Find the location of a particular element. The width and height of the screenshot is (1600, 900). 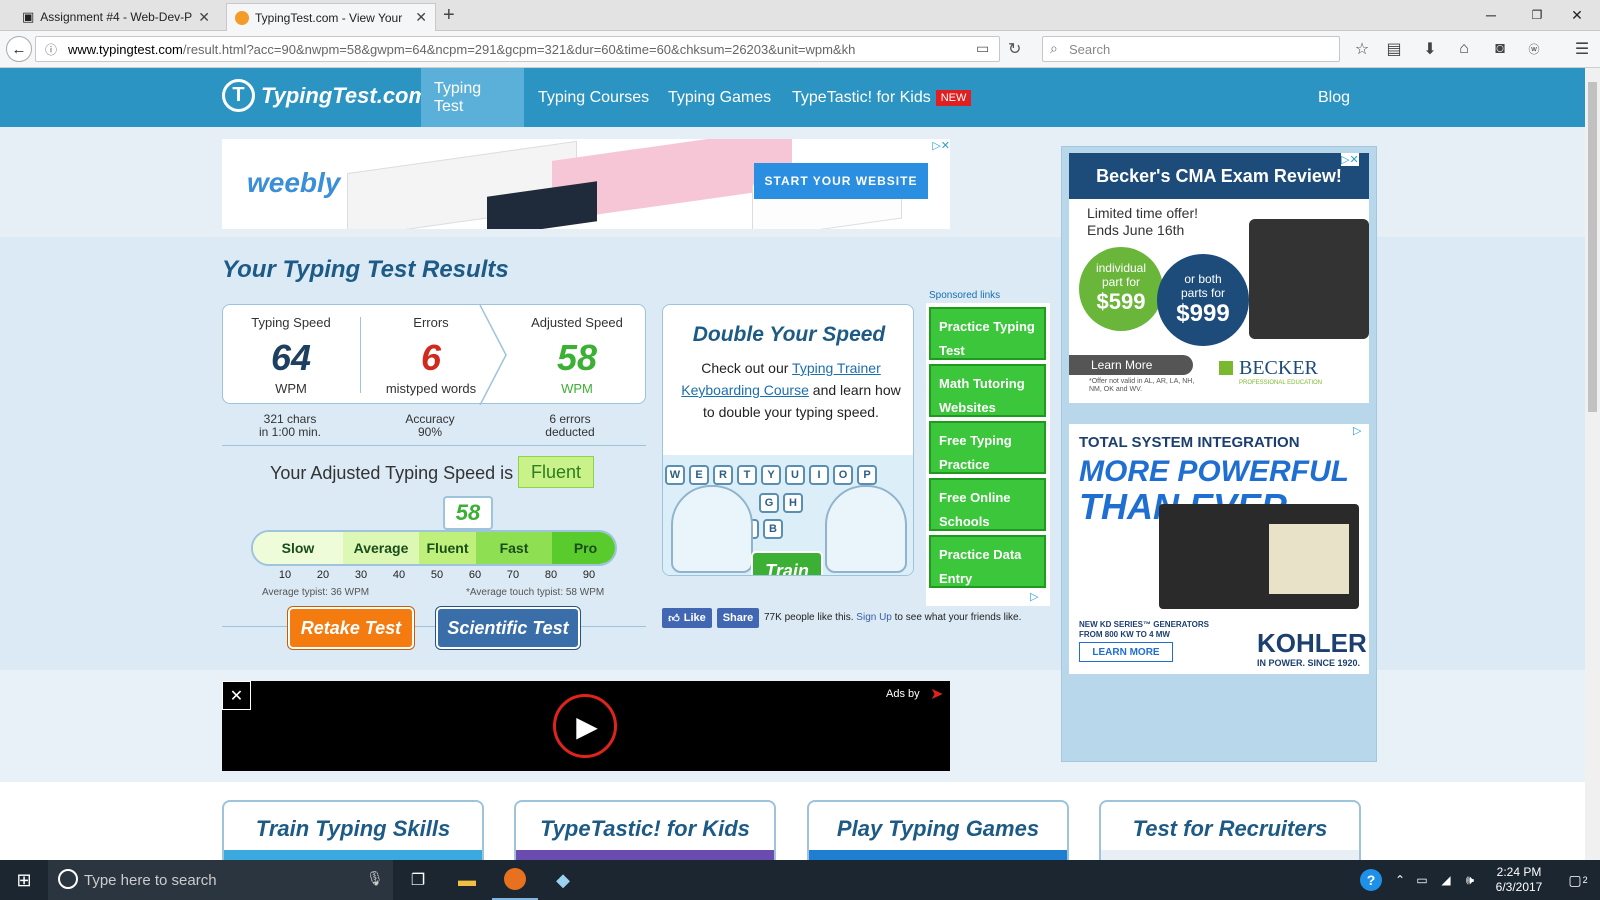

kohler-big1: MORE POWERFUL is located at coordinates (1214, 471).